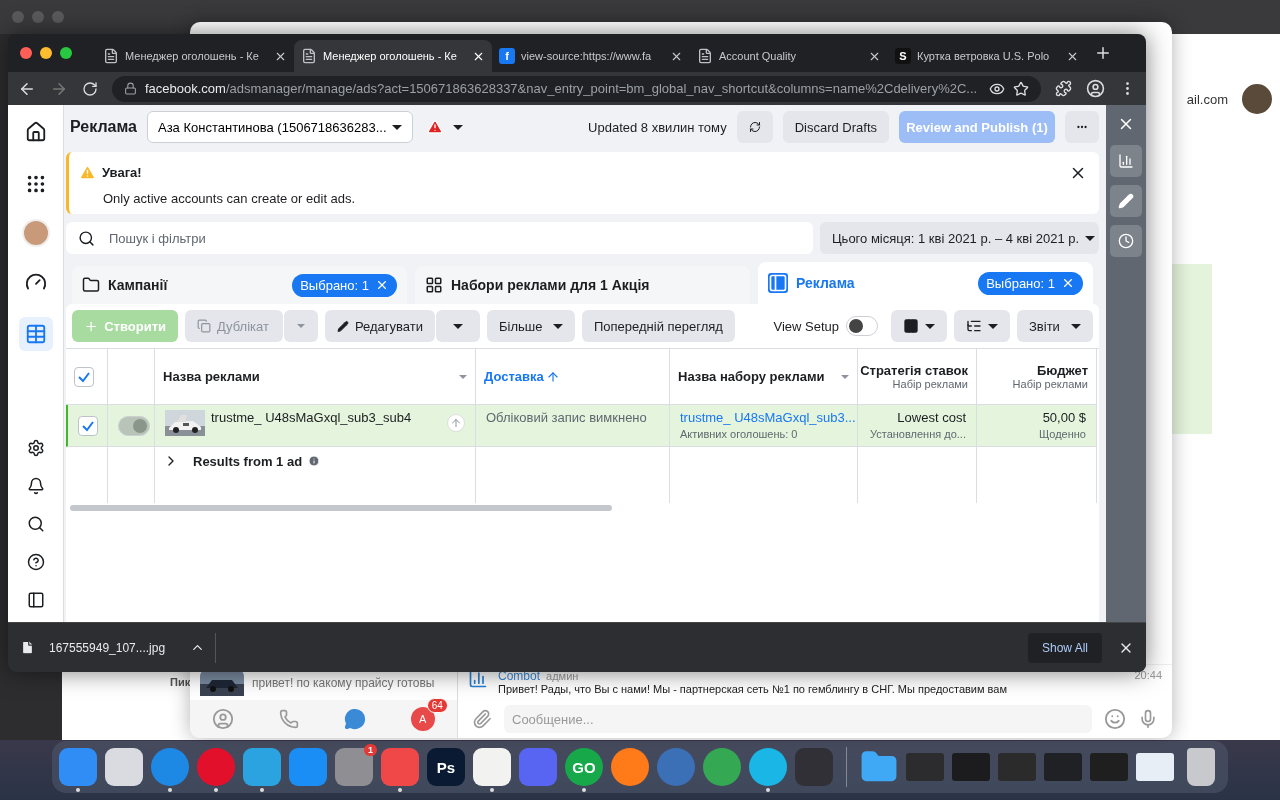 The image size is (1280, 800). What do you see at coordinates (229, 198) in the screenshot?
I see `alert-message: Only active accounts can create or edit ads.` at bounding box center [229, 198].